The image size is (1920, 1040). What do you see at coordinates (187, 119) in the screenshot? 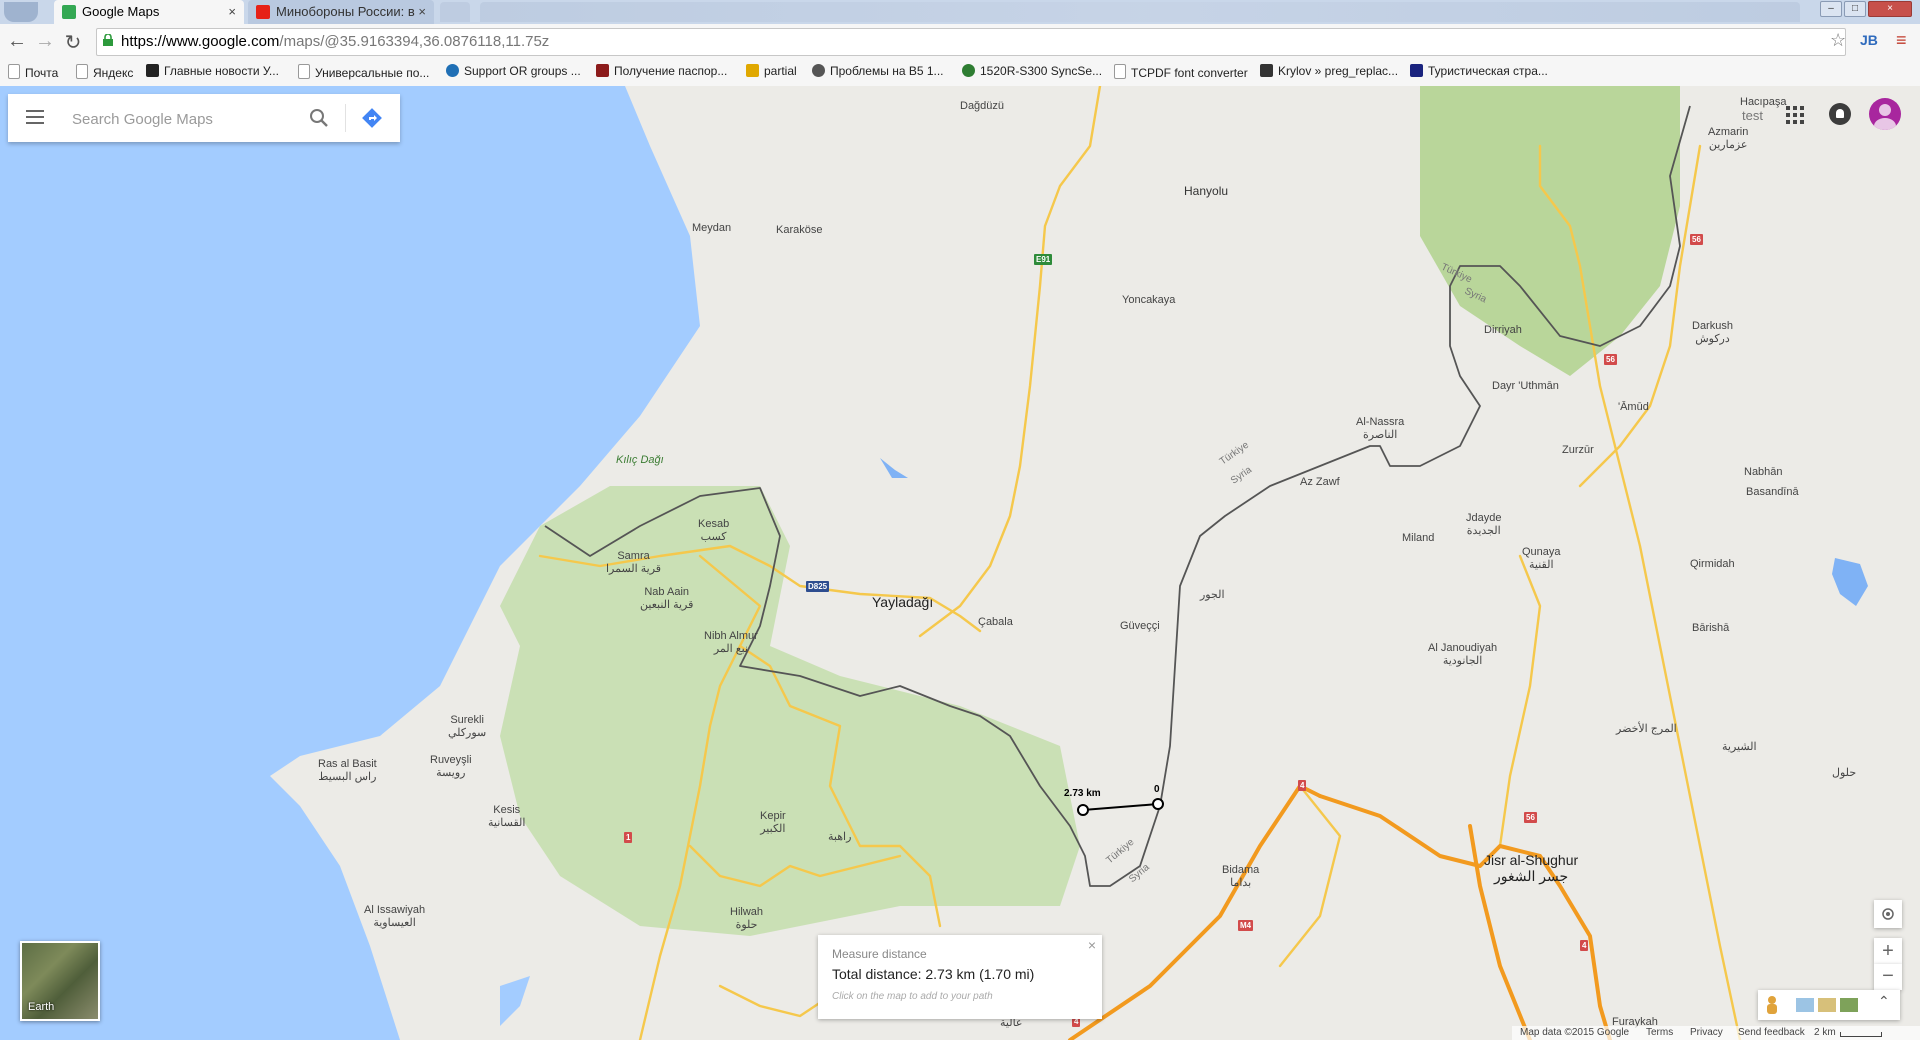
I see `search-input` at bounding box center [187, 119].